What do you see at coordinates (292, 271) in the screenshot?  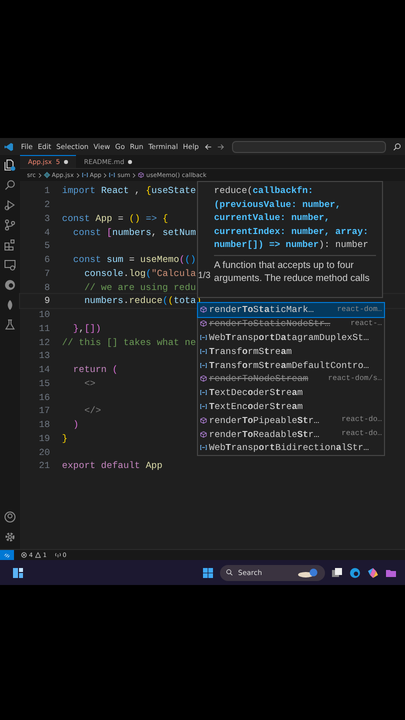 I see `description-text: A function that accepts up to four arguments. The reduce method calls` at bounding box center [292, 271].